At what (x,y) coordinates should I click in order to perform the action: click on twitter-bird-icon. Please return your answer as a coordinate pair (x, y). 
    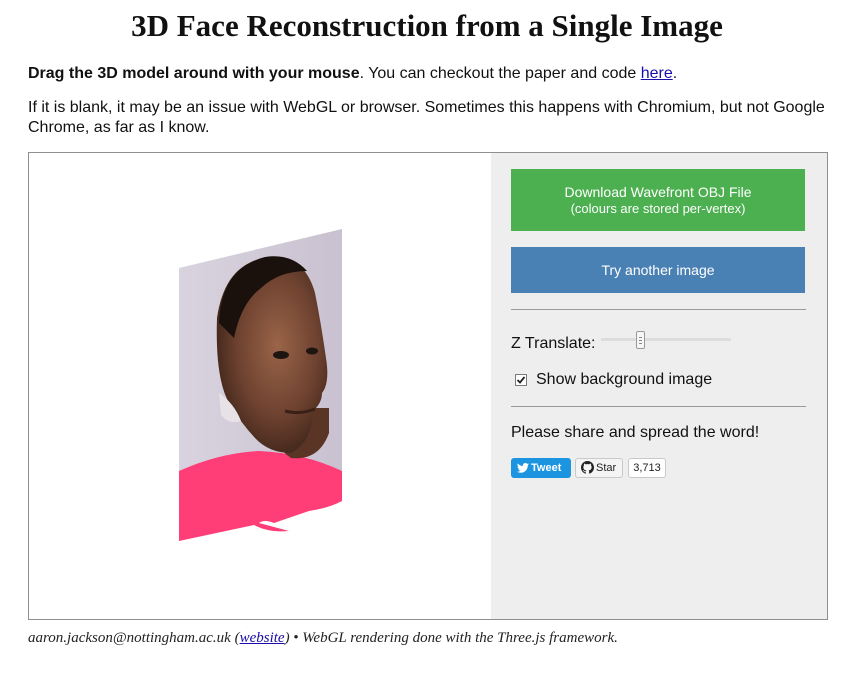
    Looking at the image, I should click on (523, 468).